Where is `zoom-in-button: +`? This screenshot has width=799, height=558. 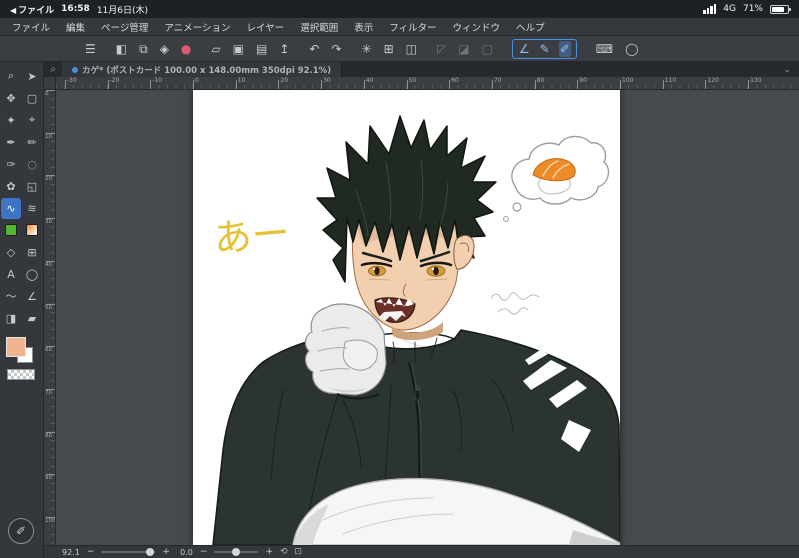 zoom-in-button: + is located at coordinates (166, 552).